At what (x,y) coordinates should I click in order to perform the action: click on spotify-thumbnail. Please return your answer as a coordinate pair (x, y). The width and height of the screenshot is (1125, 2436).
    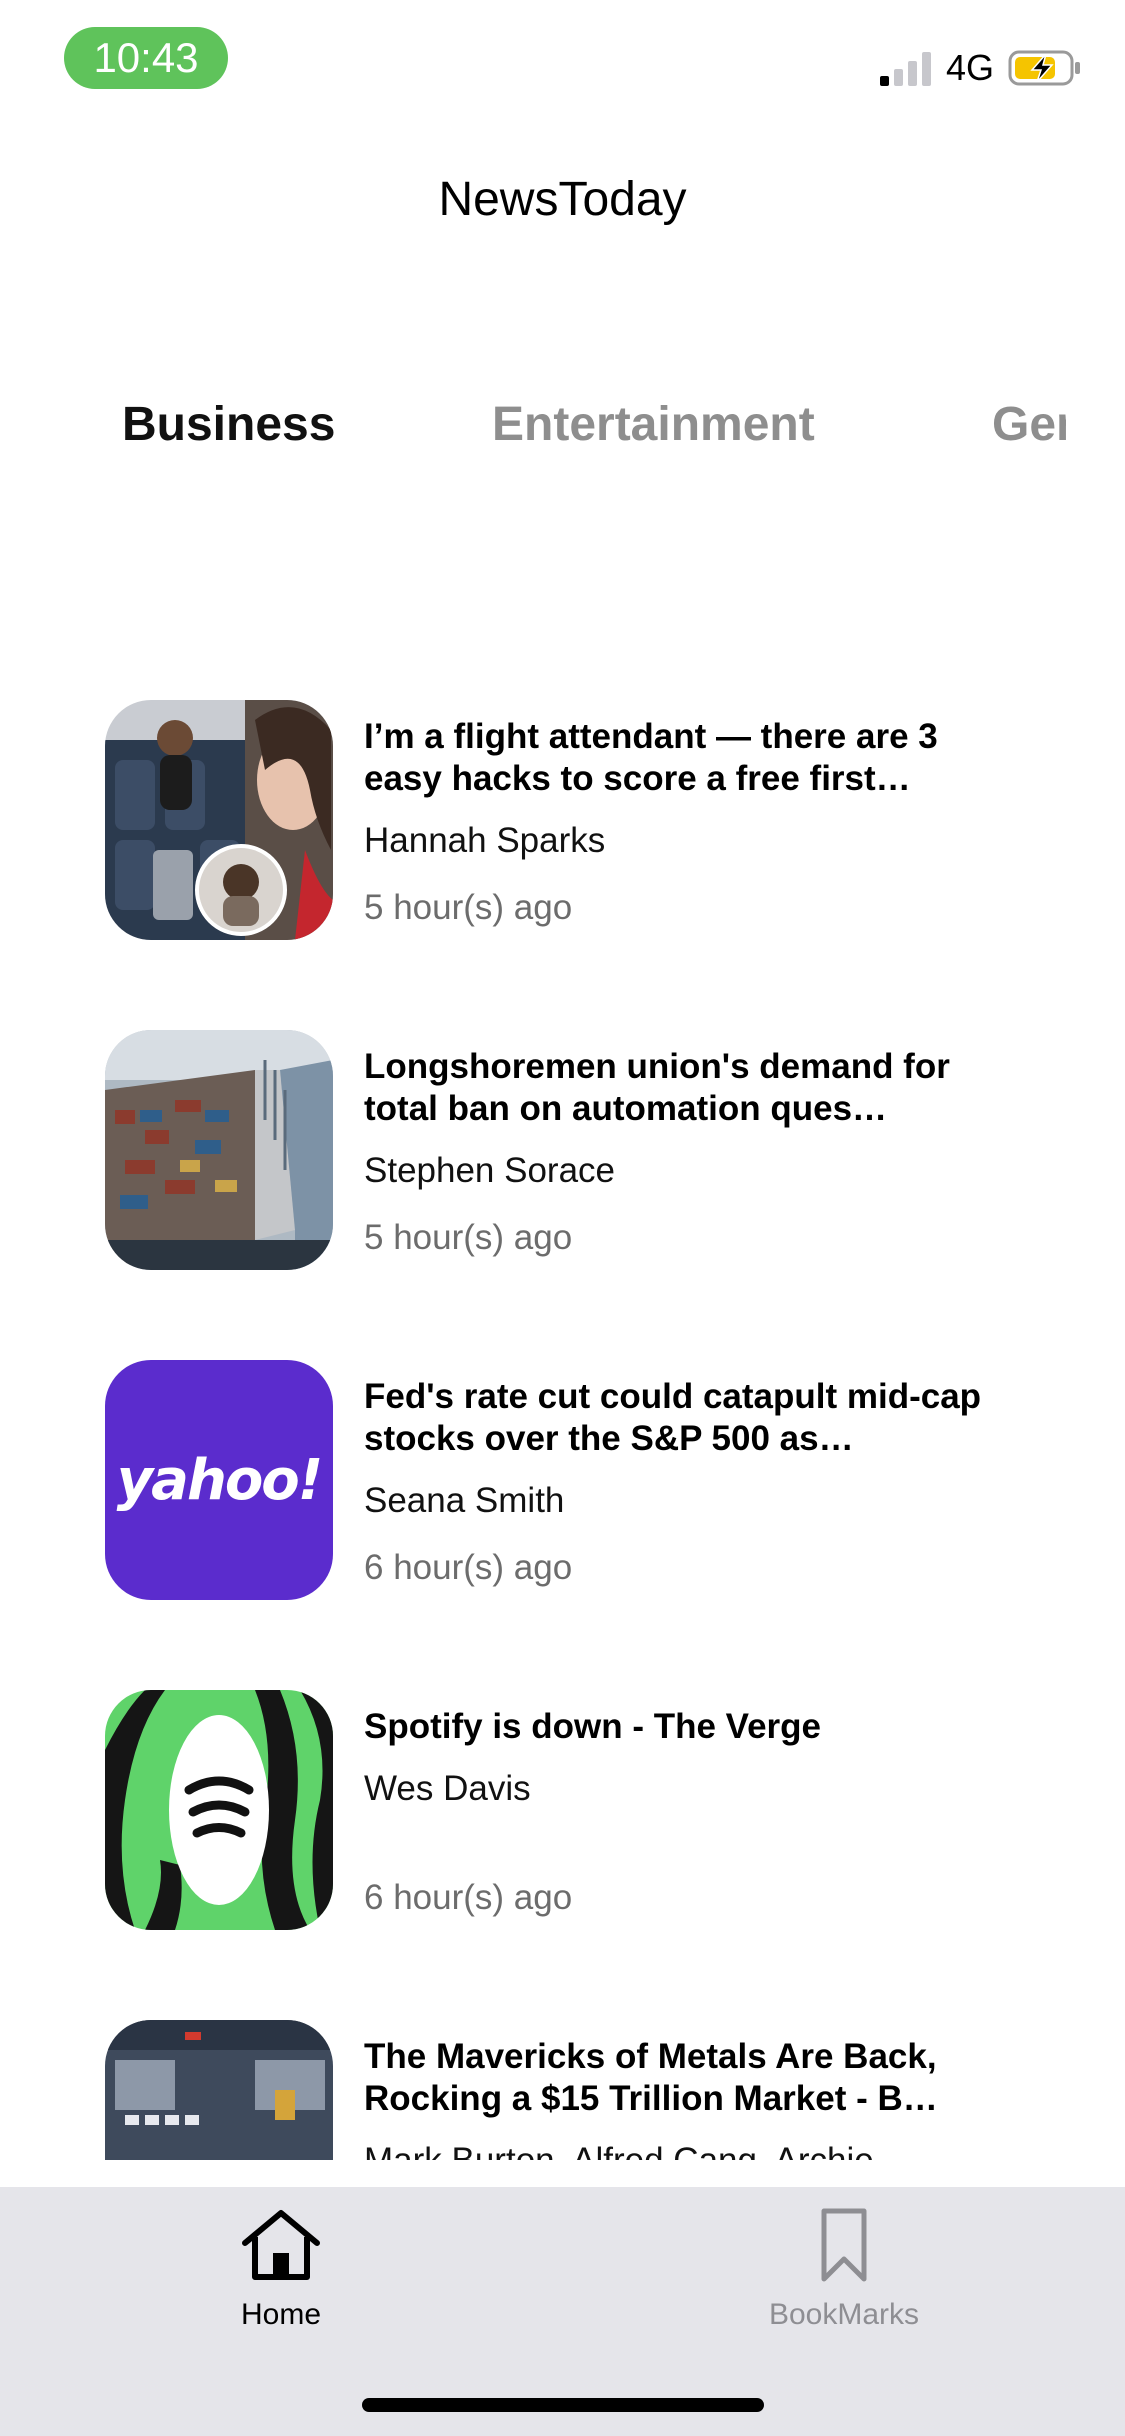
    Looking at the image, I should click on (219, 1810).